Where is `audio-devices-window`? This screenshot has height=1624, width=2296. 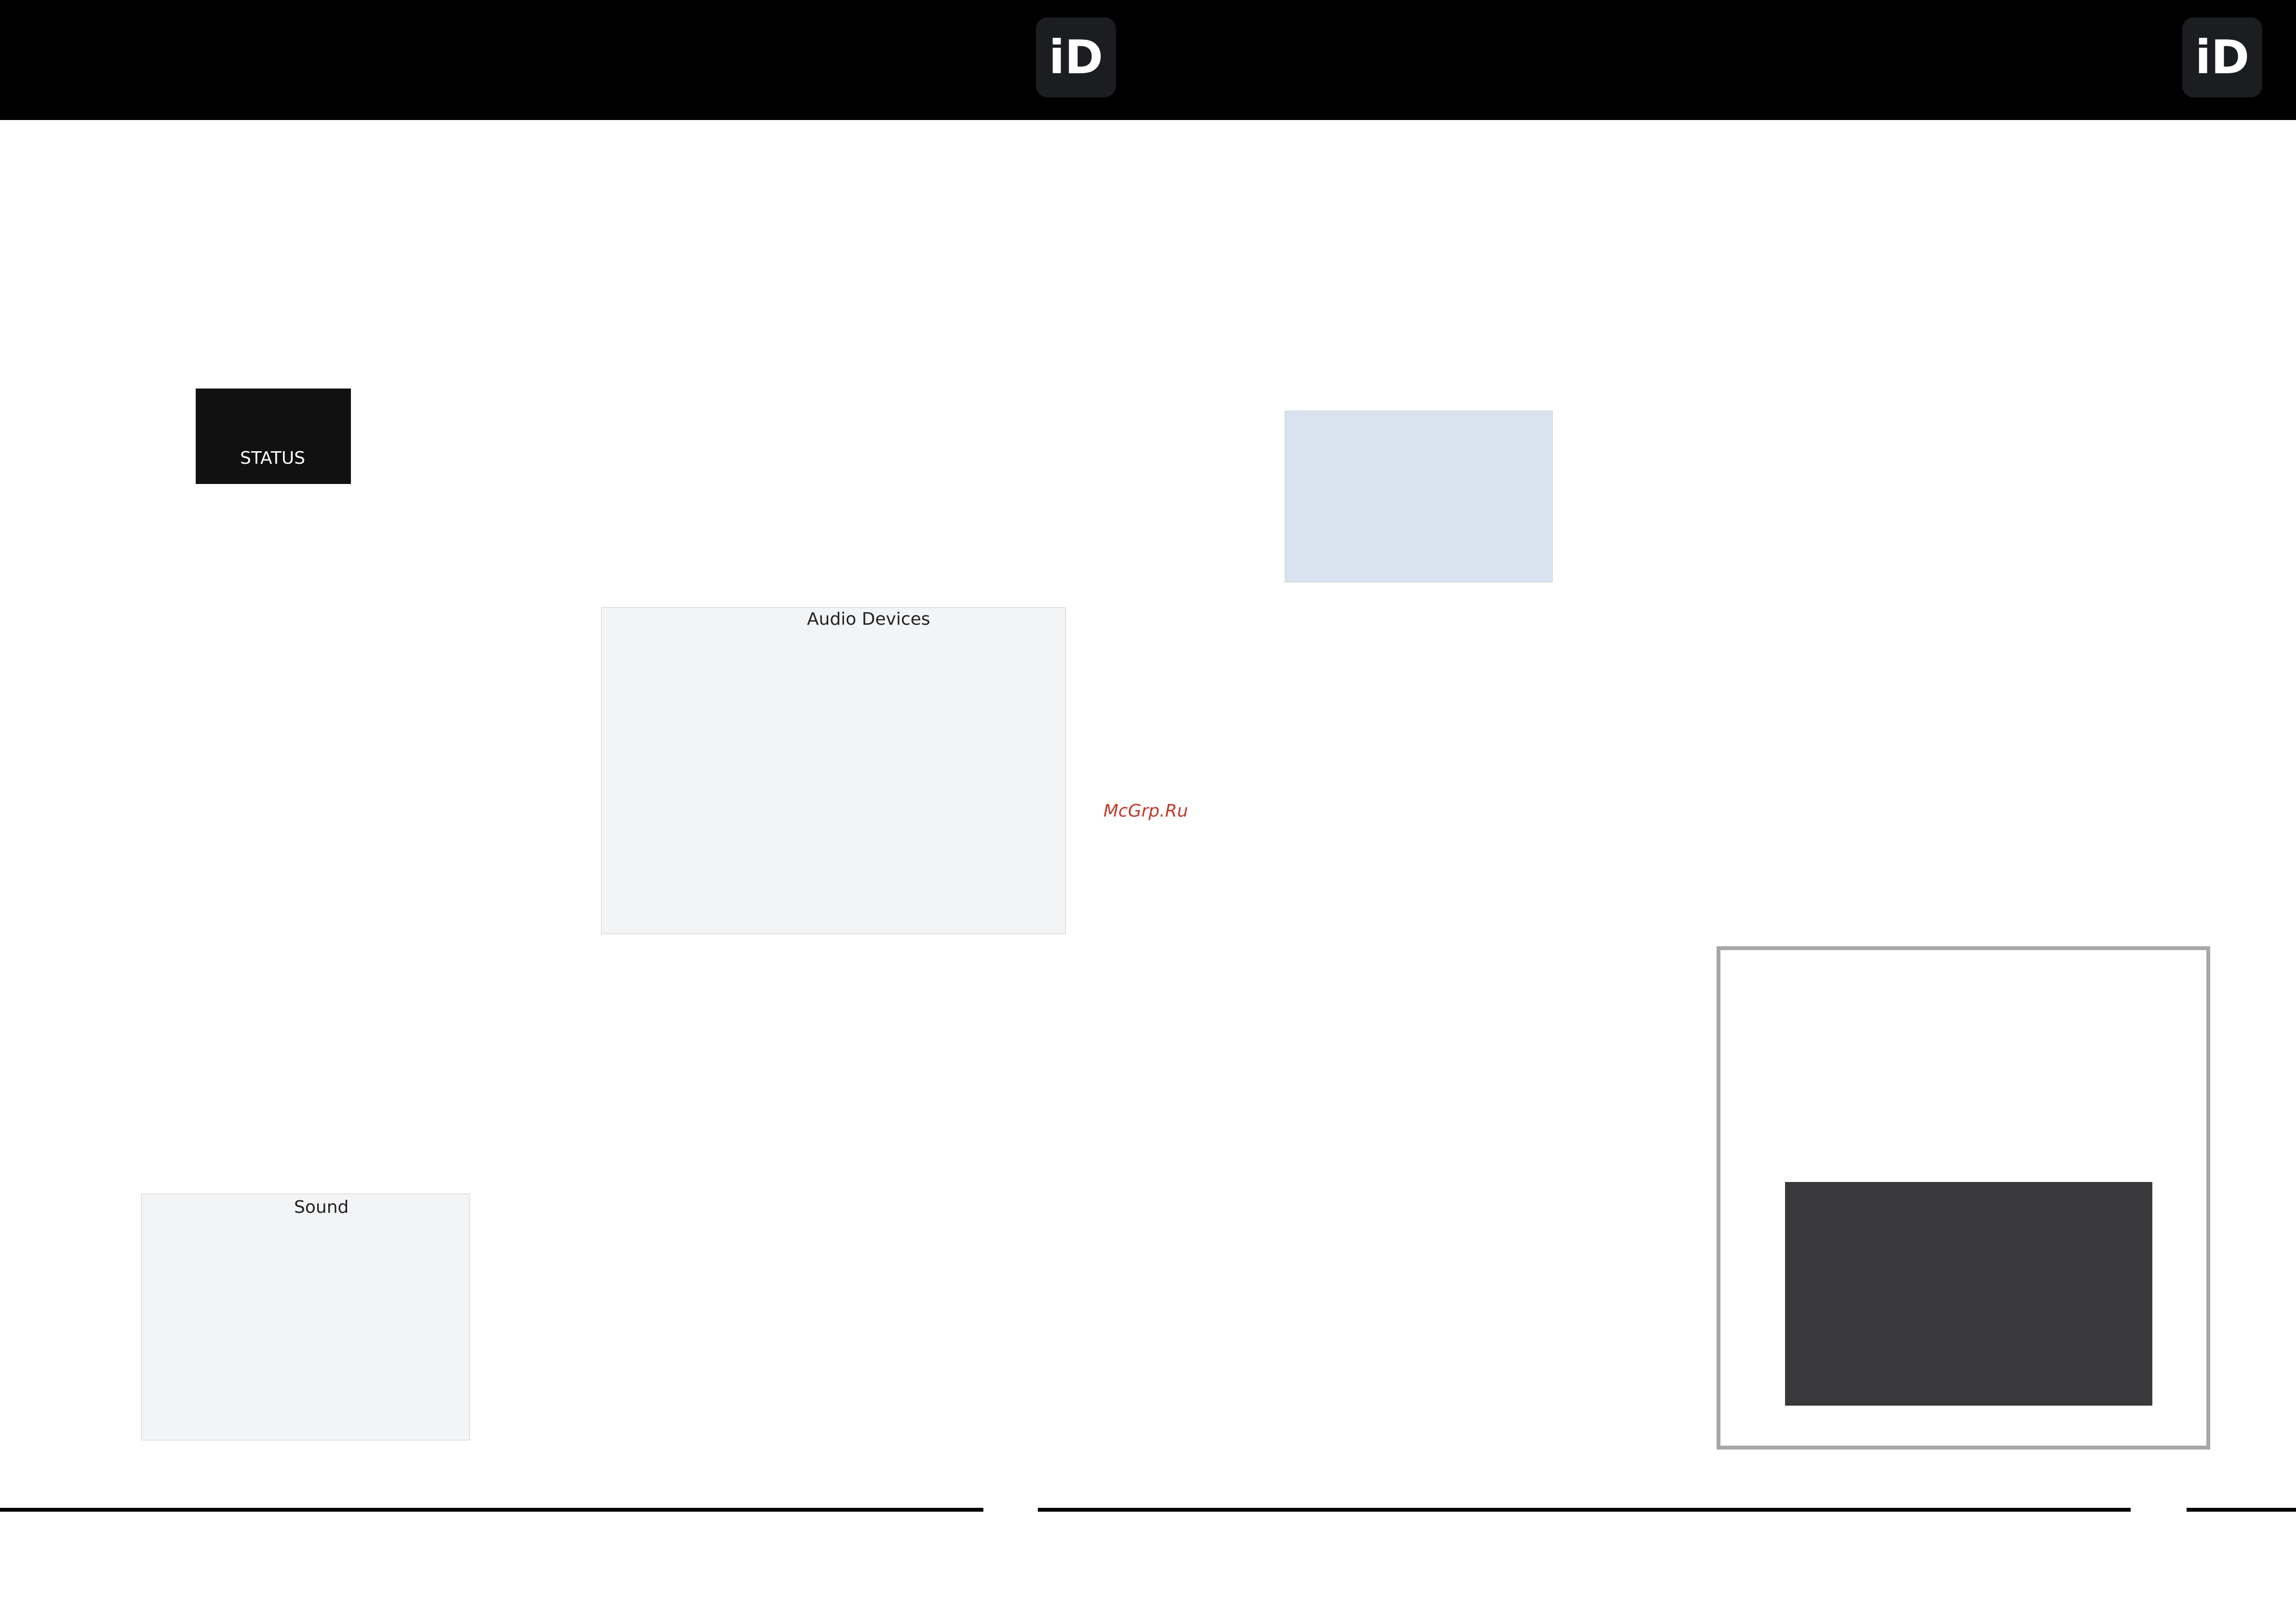
audio-devices-window is located at coordinates (833, 770).